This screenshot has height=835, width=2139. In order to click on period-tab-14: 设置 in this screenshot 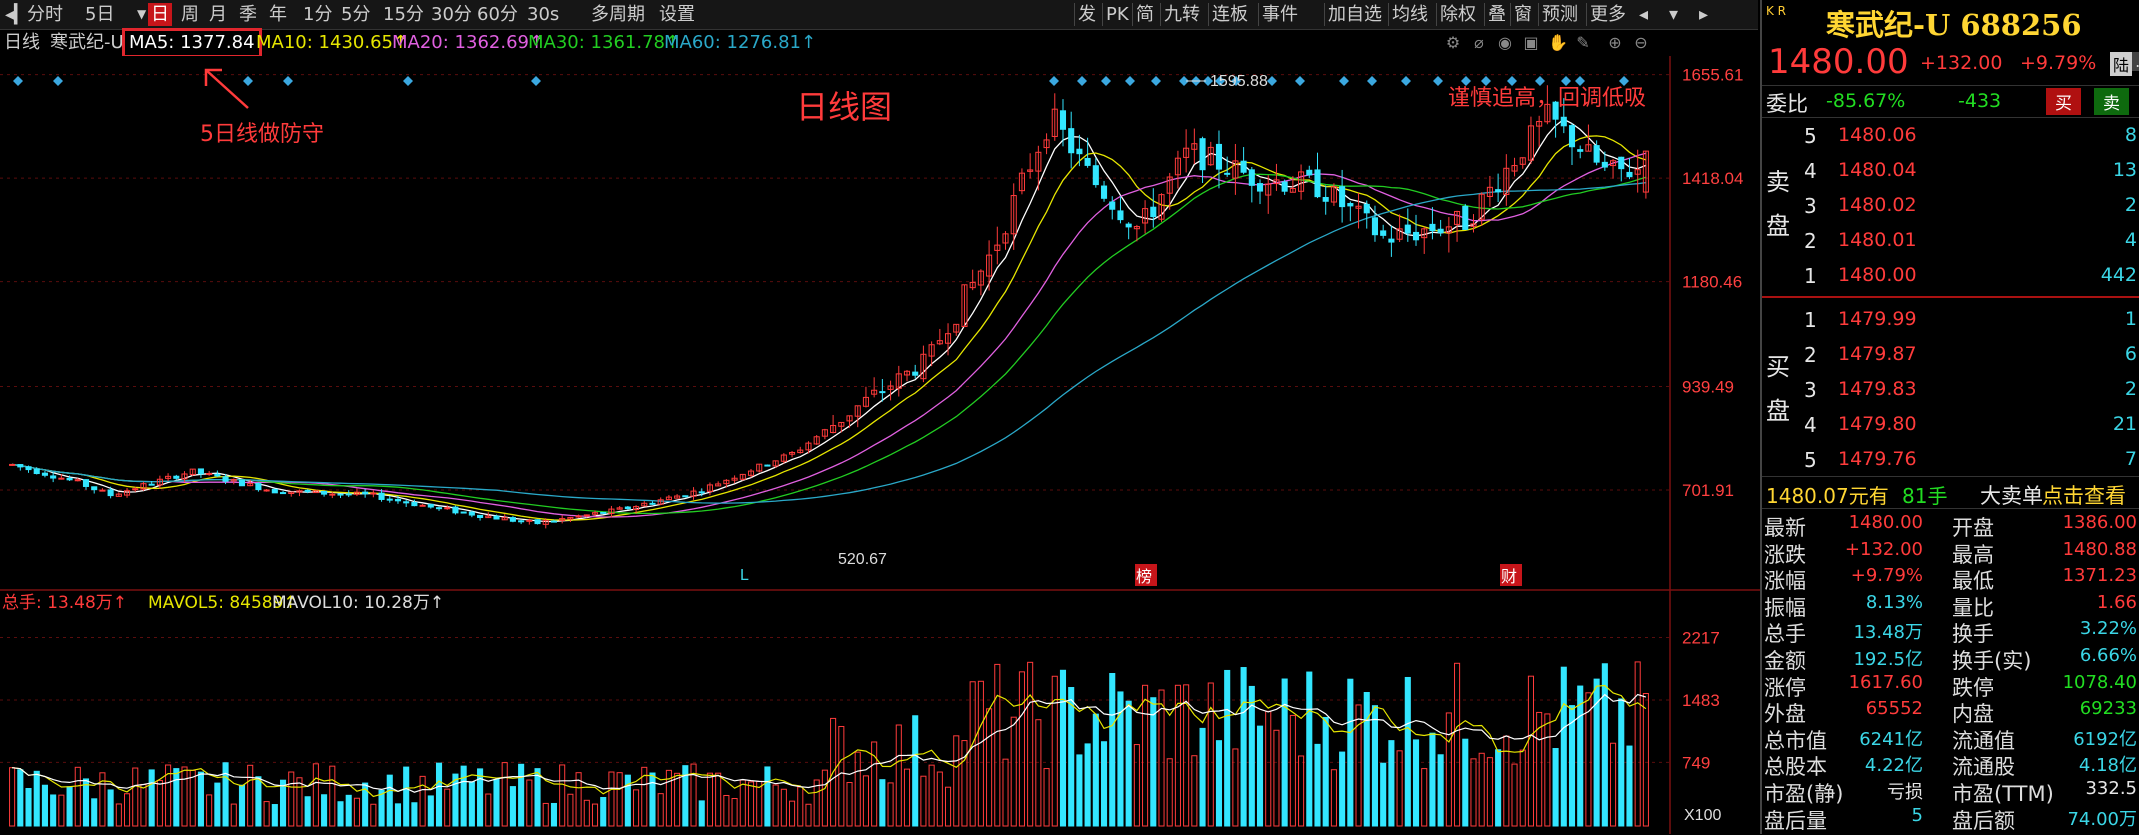, I will do `click(677, 14)`.